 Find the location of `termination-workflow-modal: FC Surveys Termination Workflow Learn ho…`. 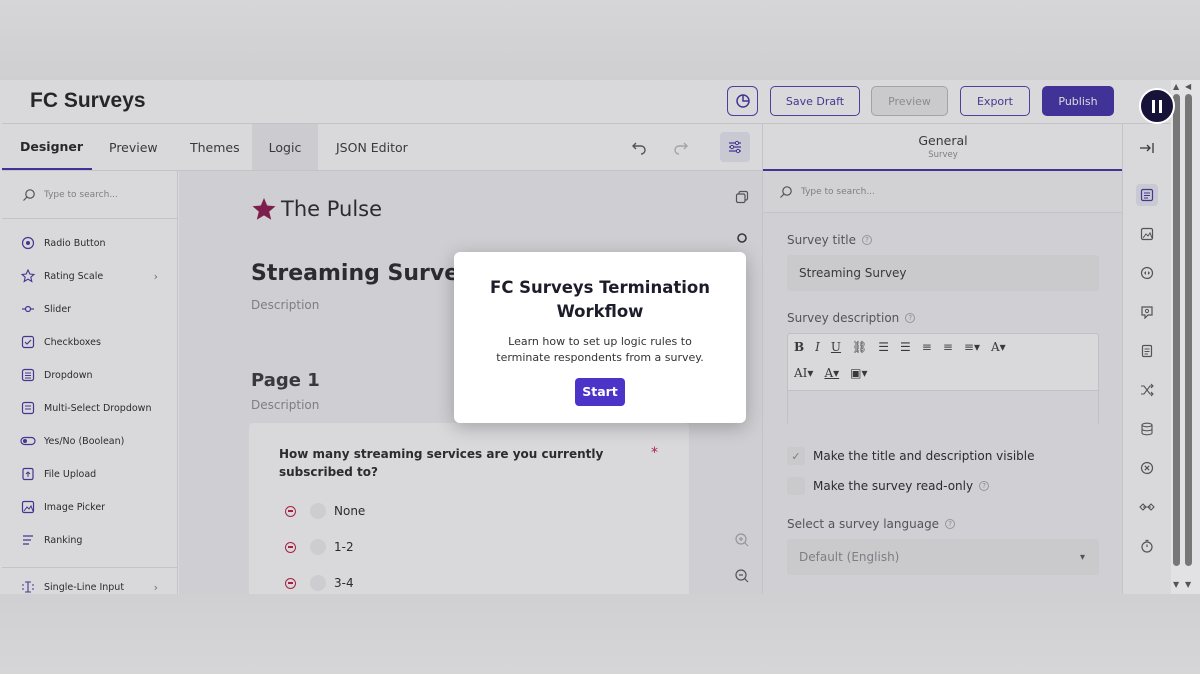

termination-workflow-modal: FC Surveys Termination Workflow Learn ho… is located at coordinates (600, 337).